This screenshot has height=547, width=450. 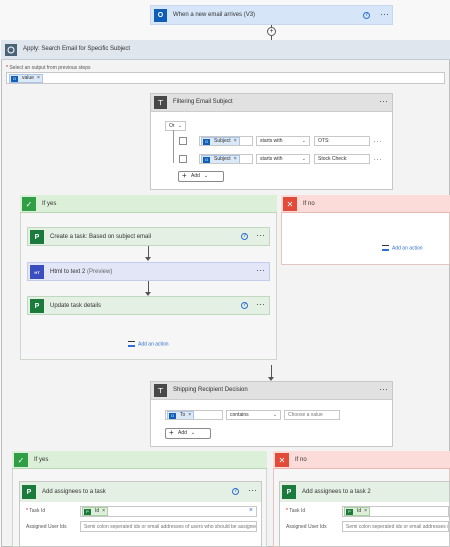 What do you see at coordinates (225, 50) in the screenshot?
I see `apply-header: Apply: Search Email for Specific Subject` at bounding box center [225, 50].